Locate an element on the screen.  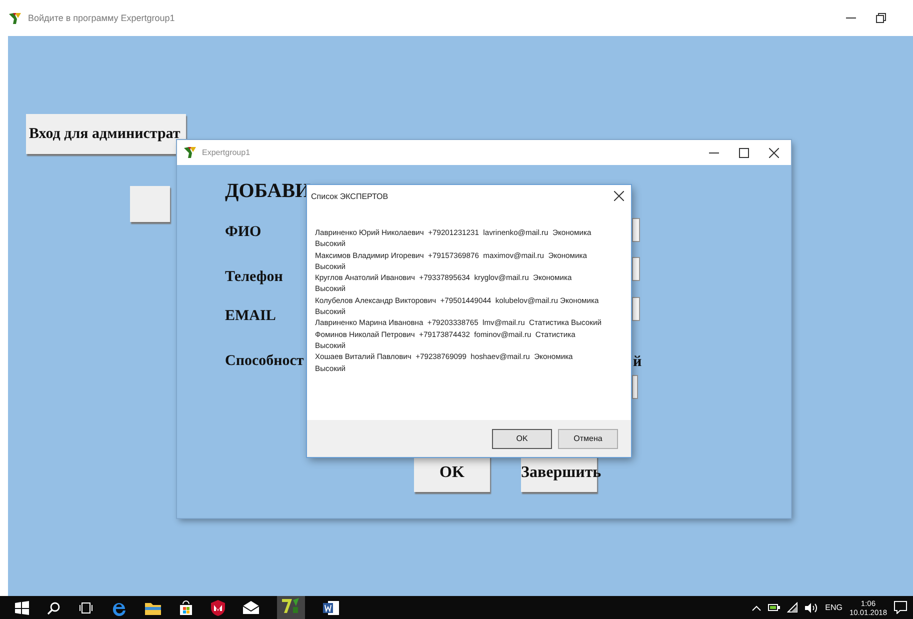
task-view-icon is located at coordinates (86, 607).